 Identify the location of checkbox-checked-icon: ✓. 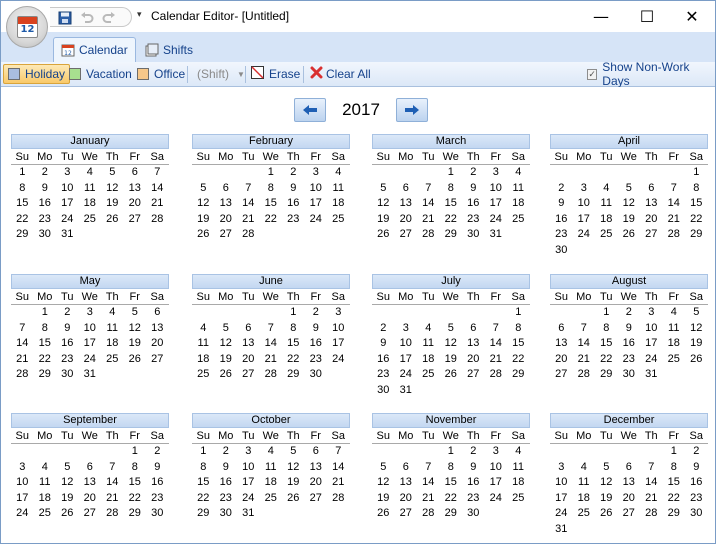
(592, 74).